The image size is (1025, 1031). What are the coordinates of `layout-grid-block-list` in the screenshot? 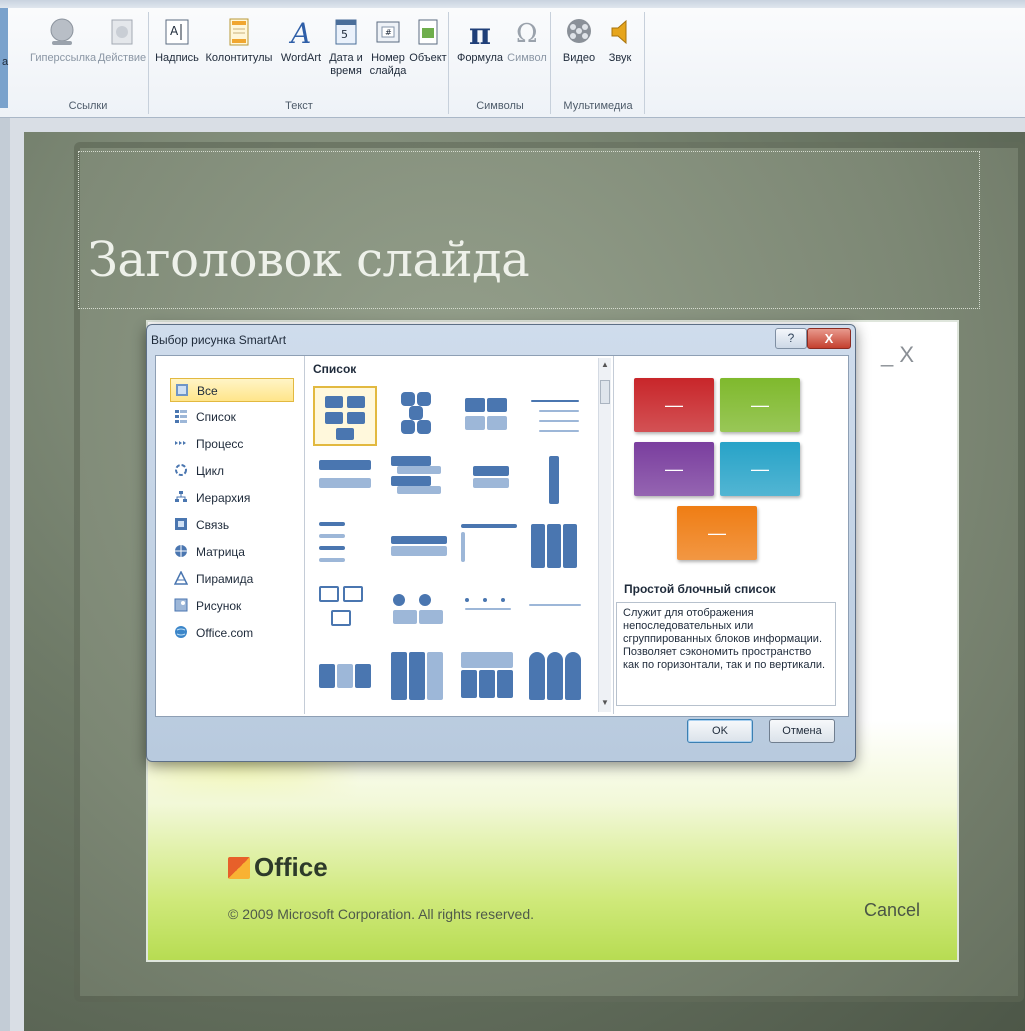 It's located at (419, 674).